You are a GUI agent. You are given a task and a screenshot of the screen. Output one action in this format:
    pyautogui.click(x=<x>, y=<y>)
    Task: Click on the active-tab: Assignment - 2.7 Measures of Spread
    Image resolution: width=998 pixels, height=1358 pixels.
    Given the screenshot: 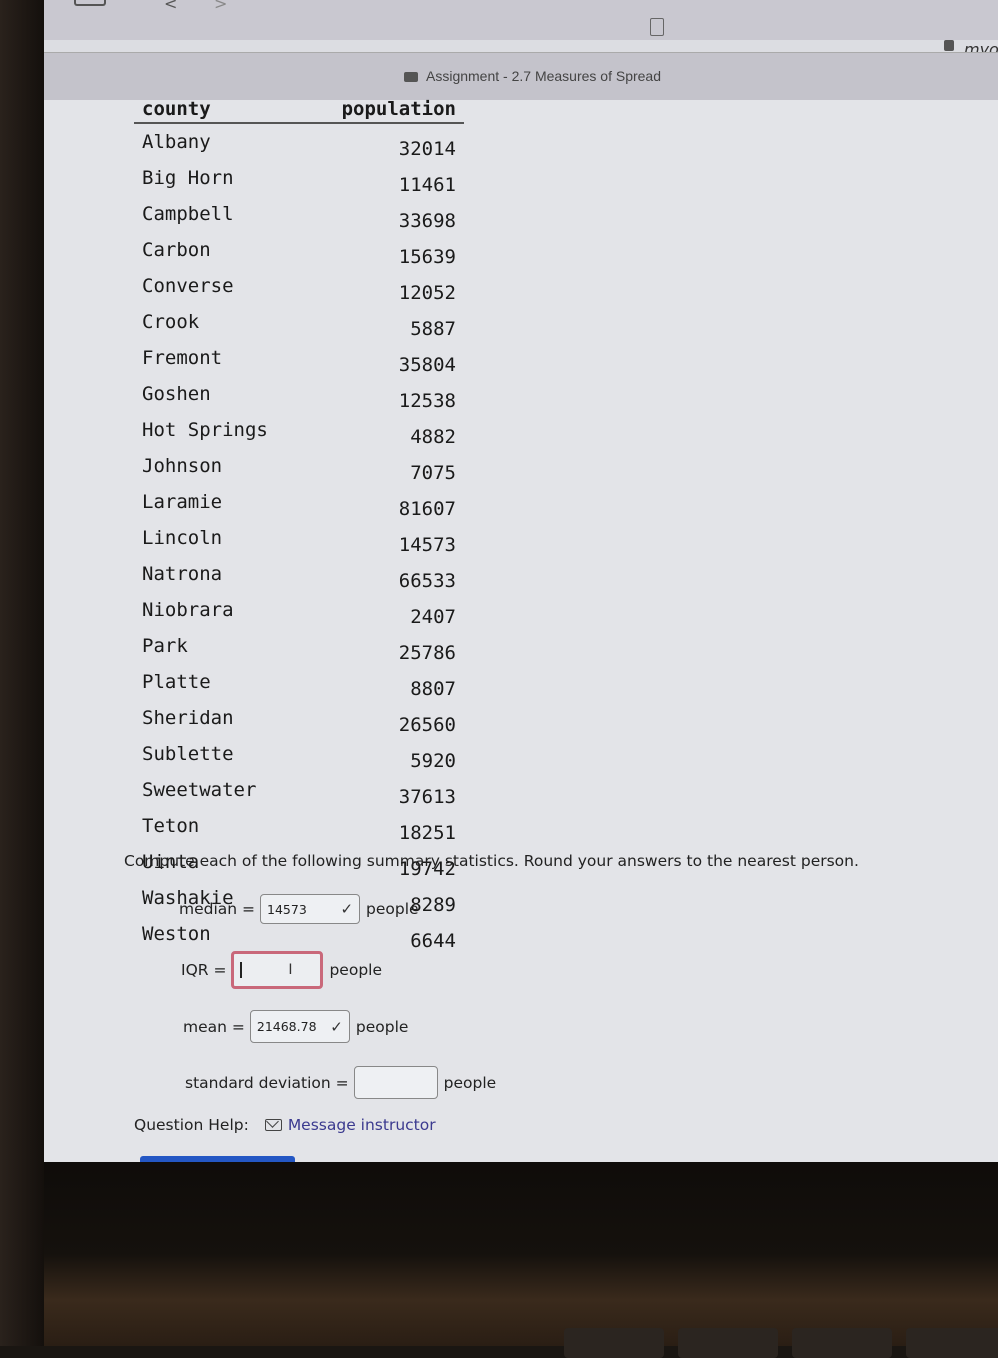 What is the action you would take?
    pyautogui.click(x=532, y=76)
    